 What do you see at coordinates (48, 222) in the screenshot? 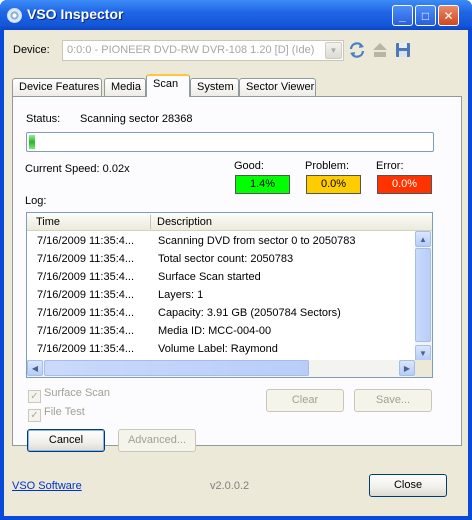
I see `column-time: Time` at bounding box center [48, 222].